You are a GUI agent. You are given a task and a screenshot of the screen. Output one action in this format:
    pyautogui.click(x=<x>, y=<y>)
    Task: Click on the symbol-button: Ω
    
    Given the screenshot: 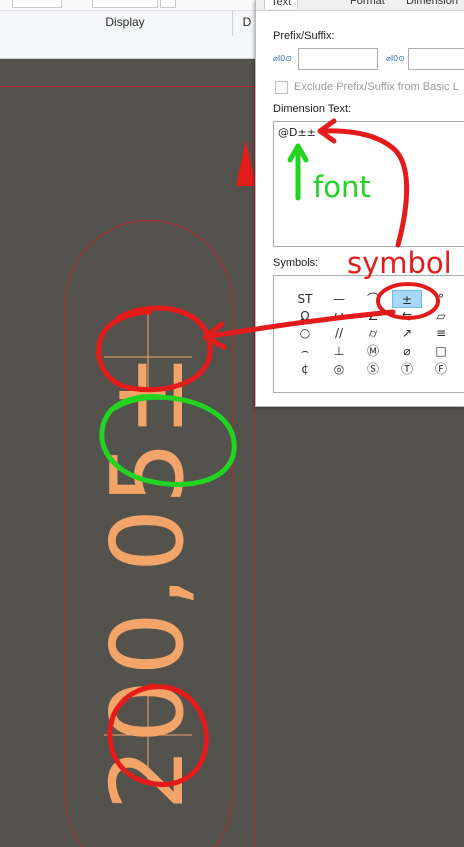 What is the action you would take?
    pyautogui.click(x=305, y=316)
    